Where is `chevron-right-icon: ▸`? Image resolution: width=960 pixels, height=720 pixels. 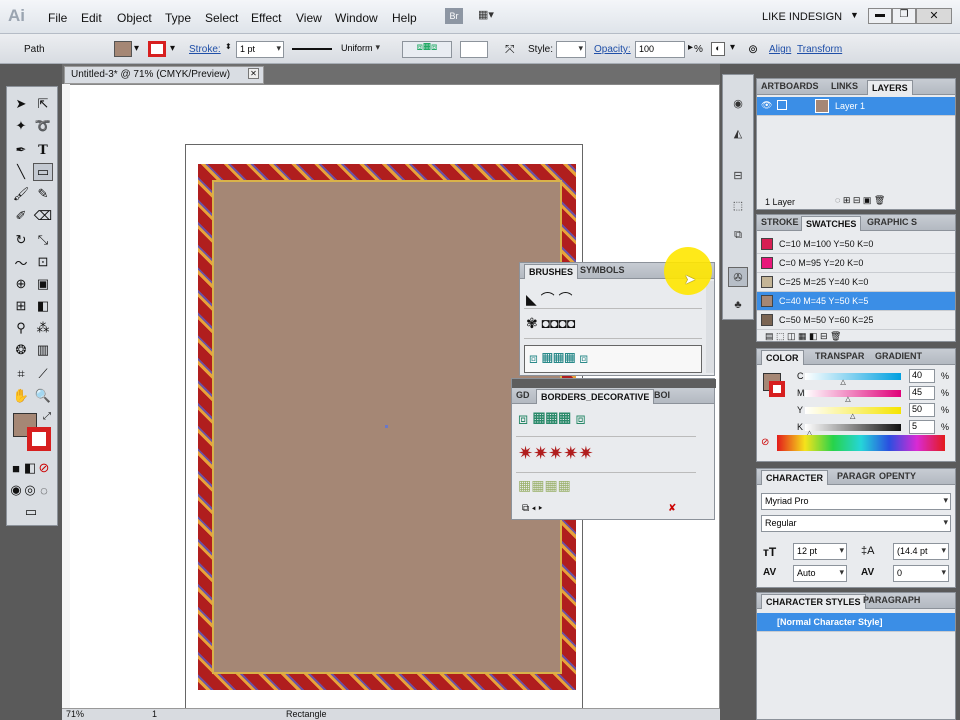
chevron-right-icon: ▸ is located at coordinates (690, 47).